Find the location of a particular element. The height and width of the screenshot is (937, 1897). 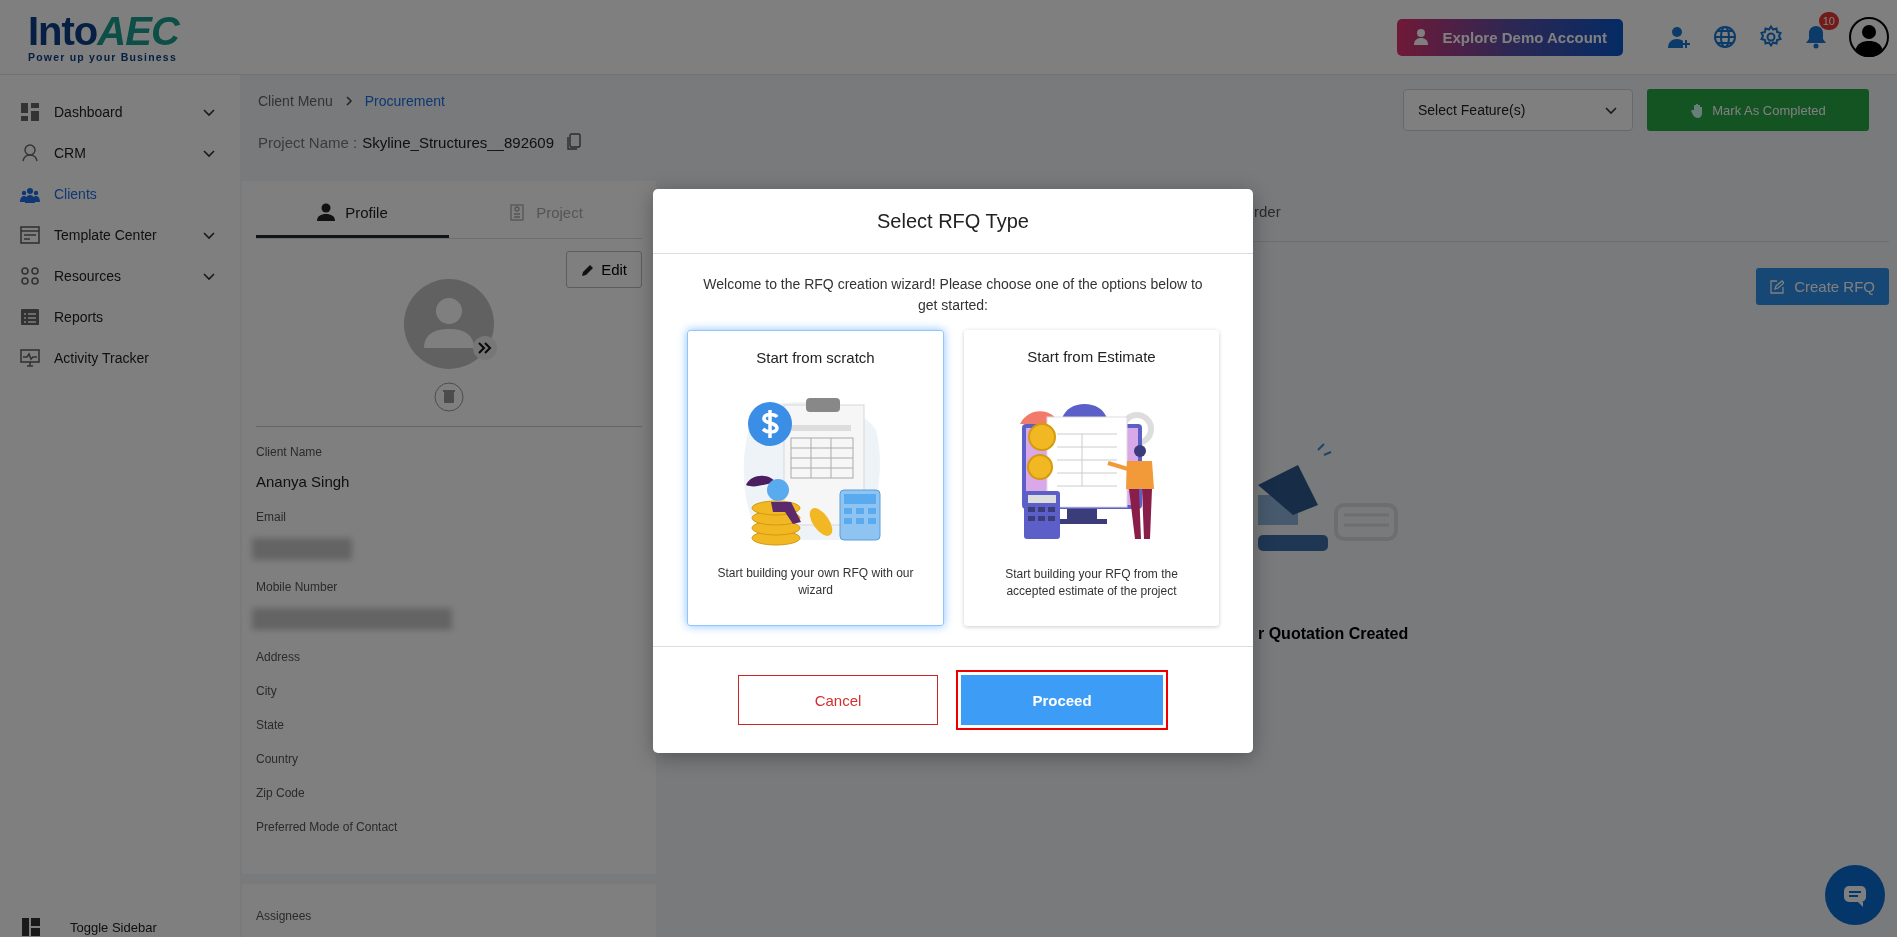

tab-label: rder is located at coordinates (1267, 211).